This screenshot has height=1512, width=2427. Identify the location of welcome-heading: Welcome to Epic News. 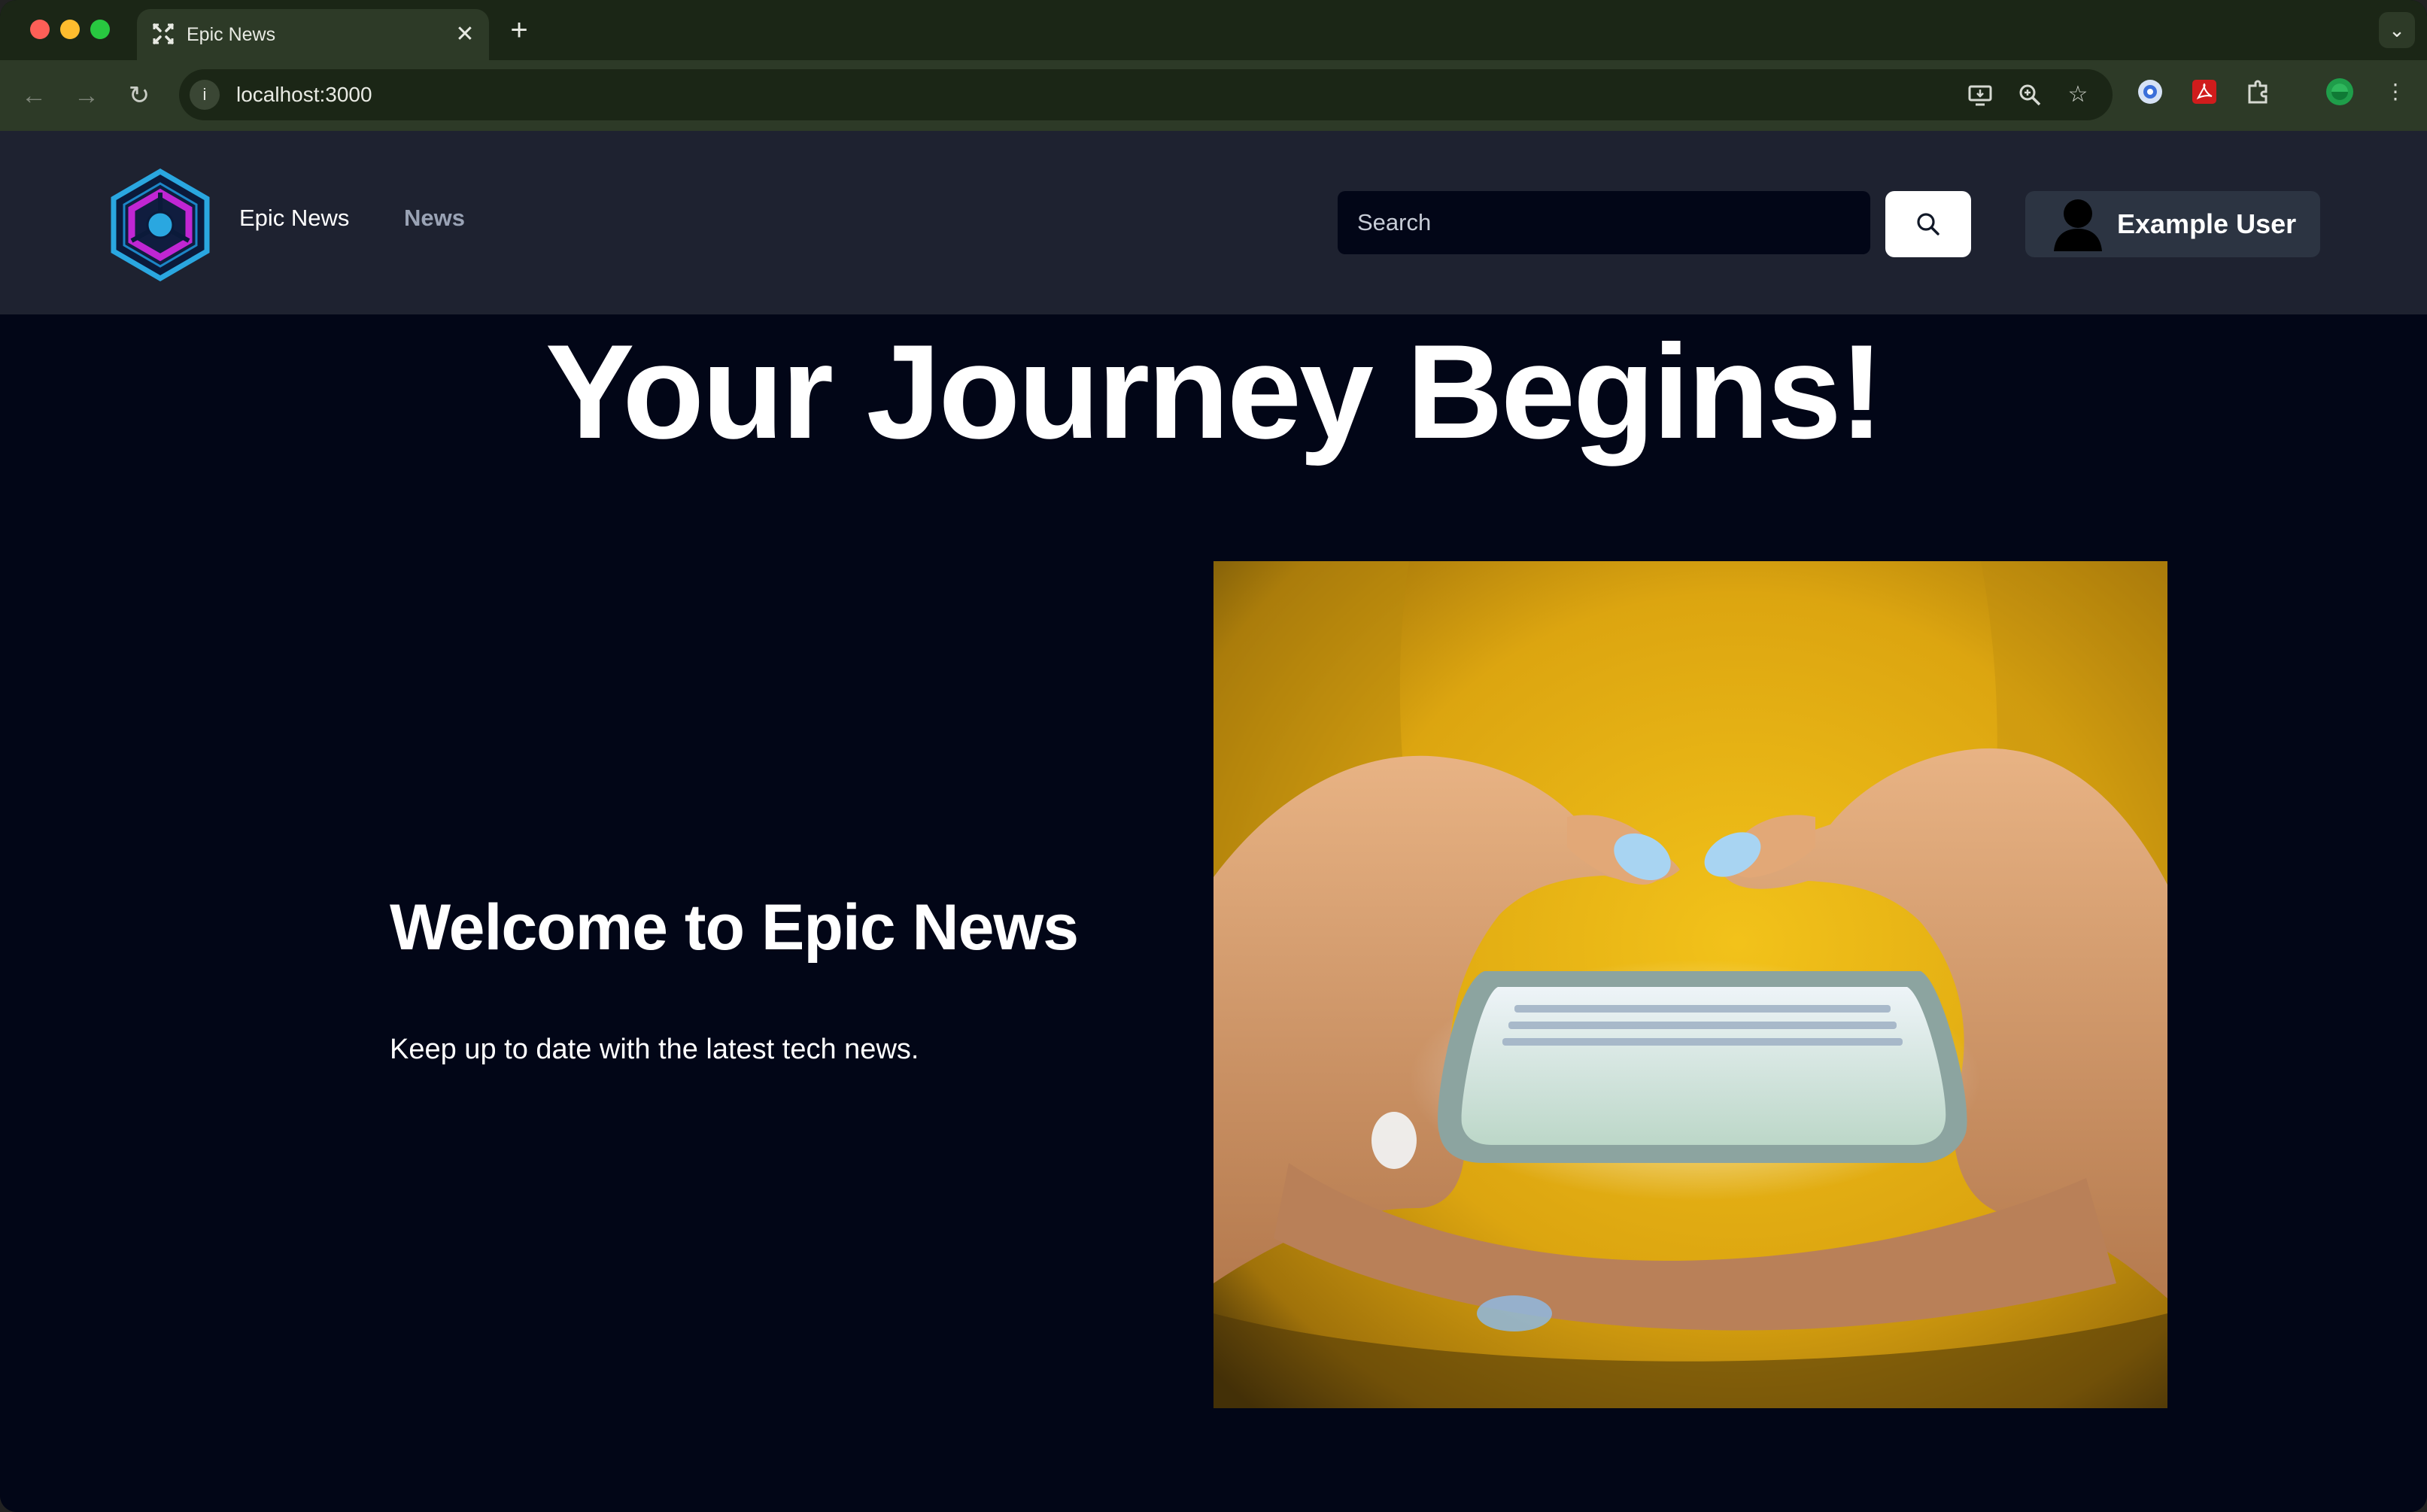
(735, 927).